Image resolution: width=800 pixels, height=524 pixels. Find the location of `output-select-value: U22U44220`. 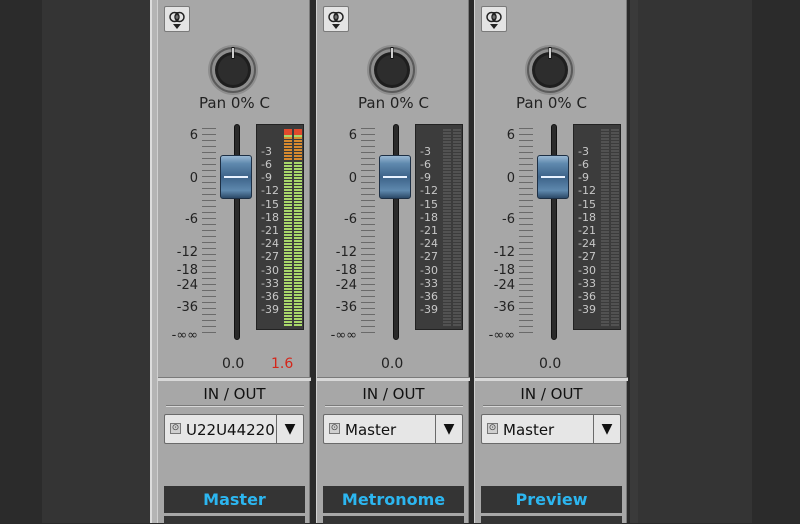

output-select-value: U22U44220 is located at coordinates (230, 430).